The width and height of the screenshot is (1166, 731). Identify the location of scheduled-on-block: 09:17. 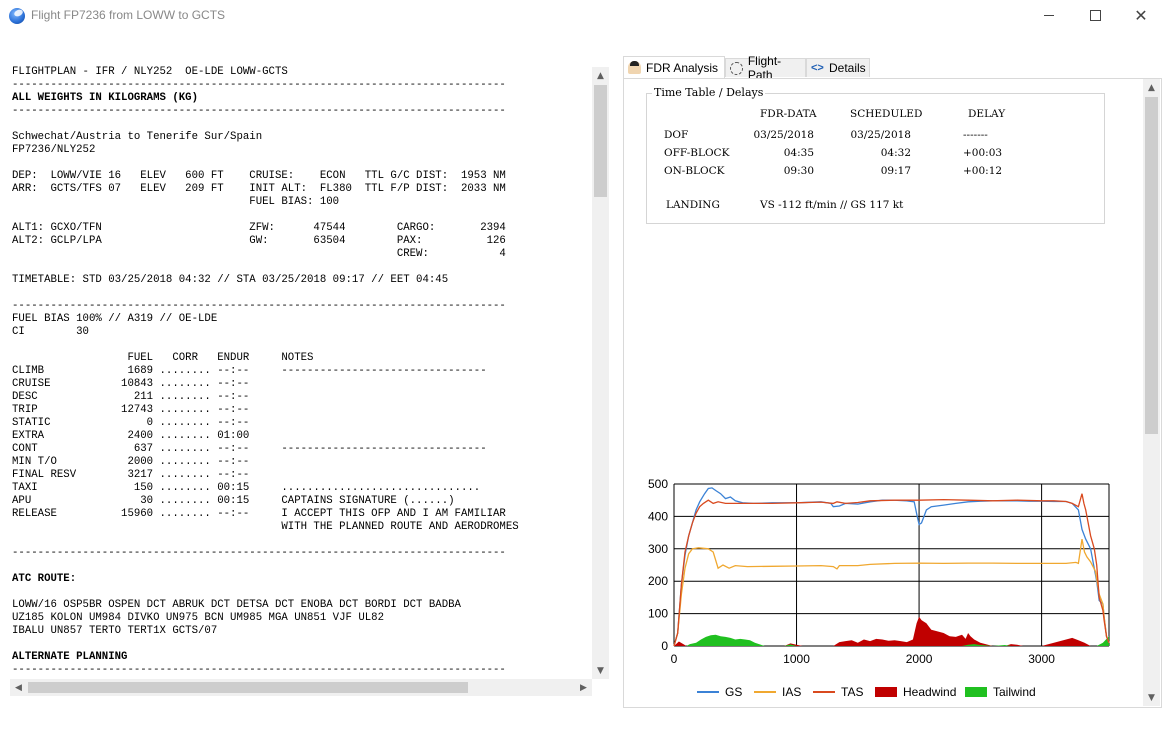
(895, 171).